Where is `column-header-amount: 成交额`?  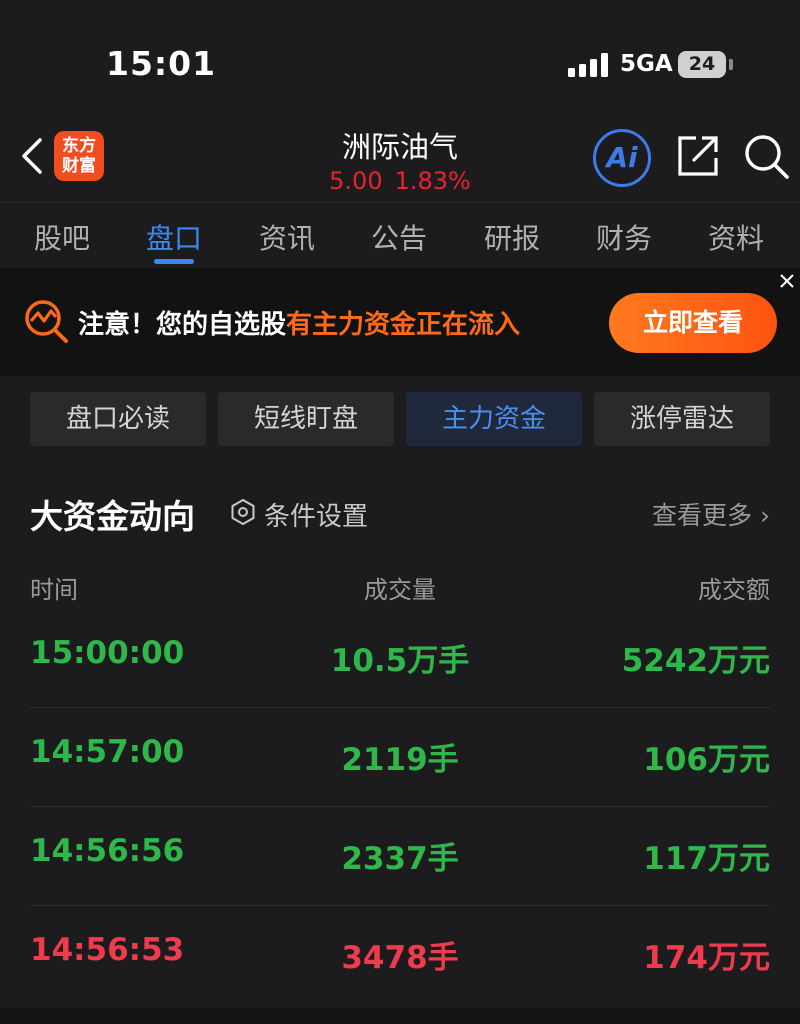
column-header-amount: 成交额 is located at coordinates (734, 590).